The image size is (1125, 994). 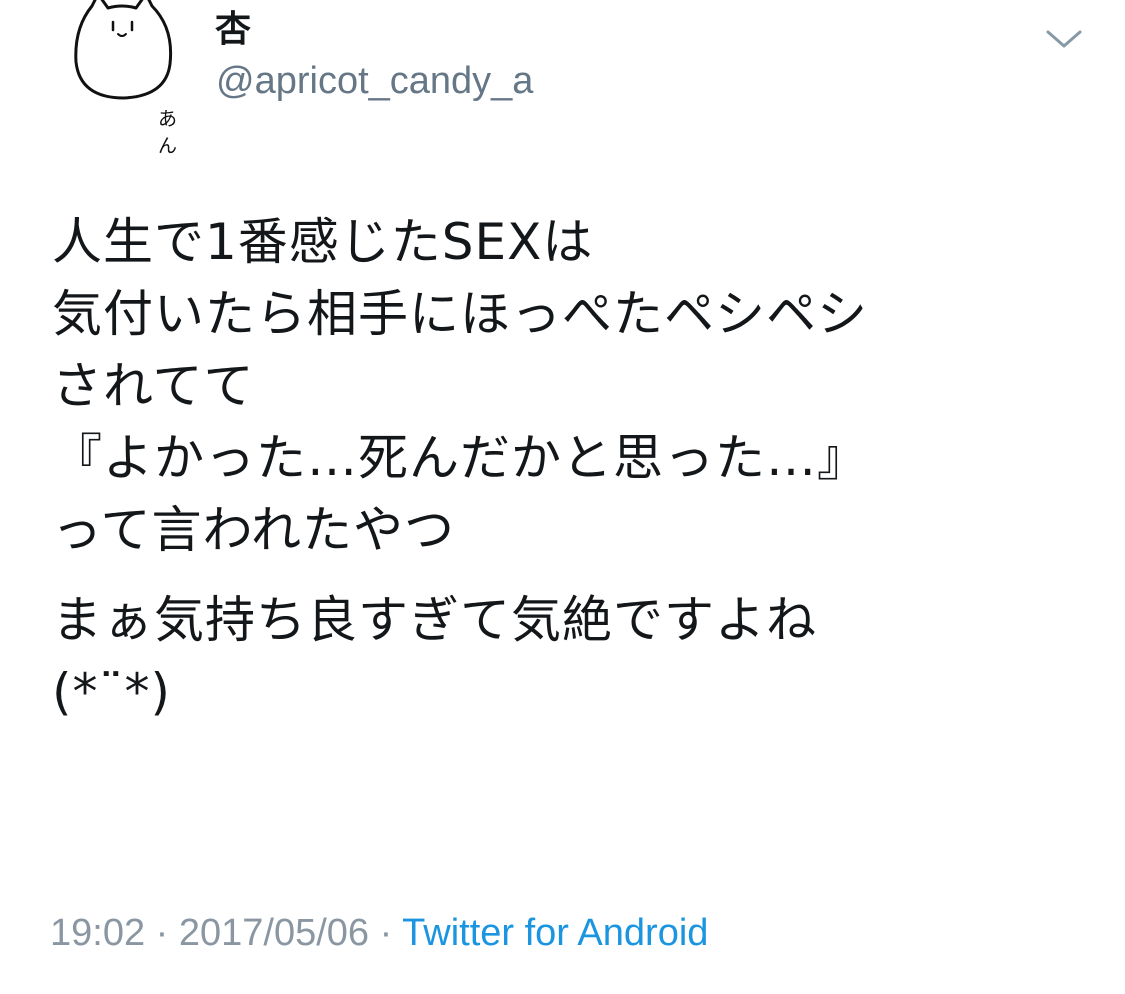 I want to click on display-name: 杏, so click(x=233, y=30).